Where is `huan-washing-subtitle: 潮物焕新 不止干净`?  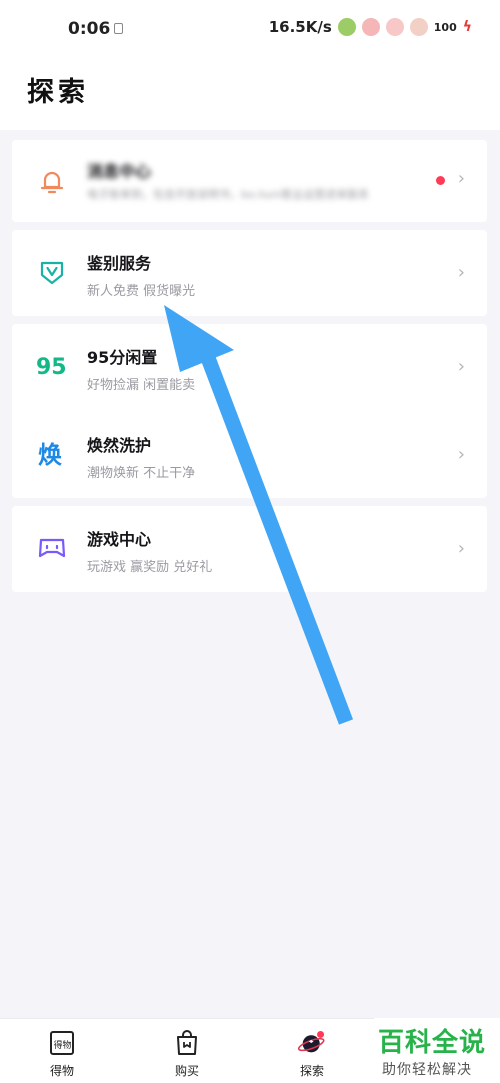
huan-washing-subtitle: 潮物焕新 不止干净 is located at coordinates (141, 473).